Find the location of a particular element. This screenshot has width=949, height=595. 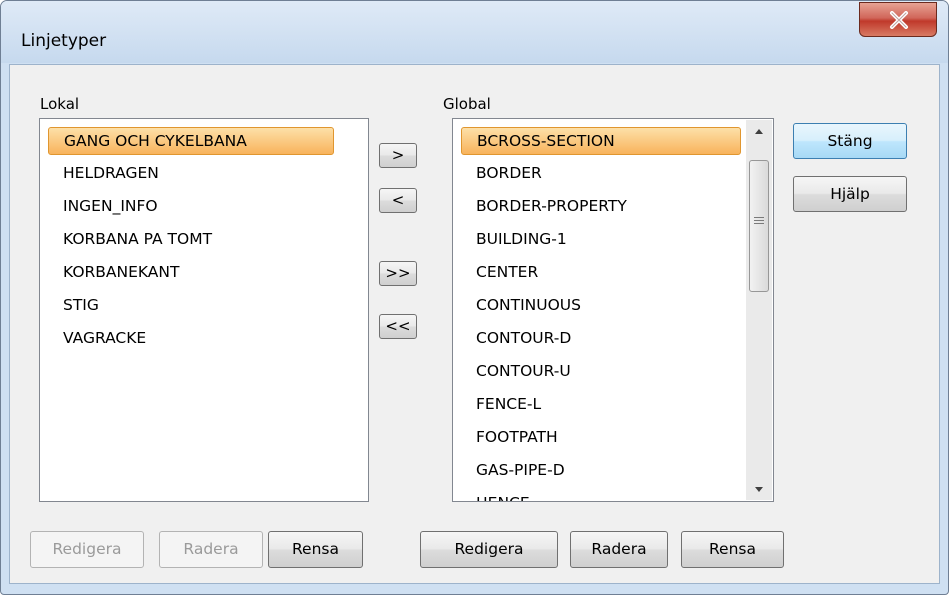

global-scrollbar is located at coordinates (759, 310).